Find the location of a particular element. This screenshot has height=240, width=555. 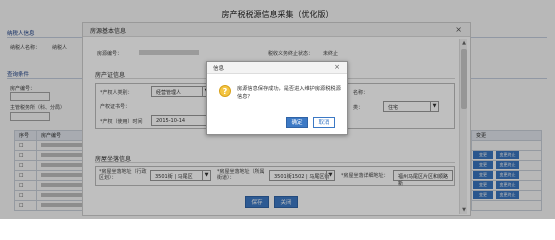

cancel-button: 取消 is located at coordinates (324, 122).